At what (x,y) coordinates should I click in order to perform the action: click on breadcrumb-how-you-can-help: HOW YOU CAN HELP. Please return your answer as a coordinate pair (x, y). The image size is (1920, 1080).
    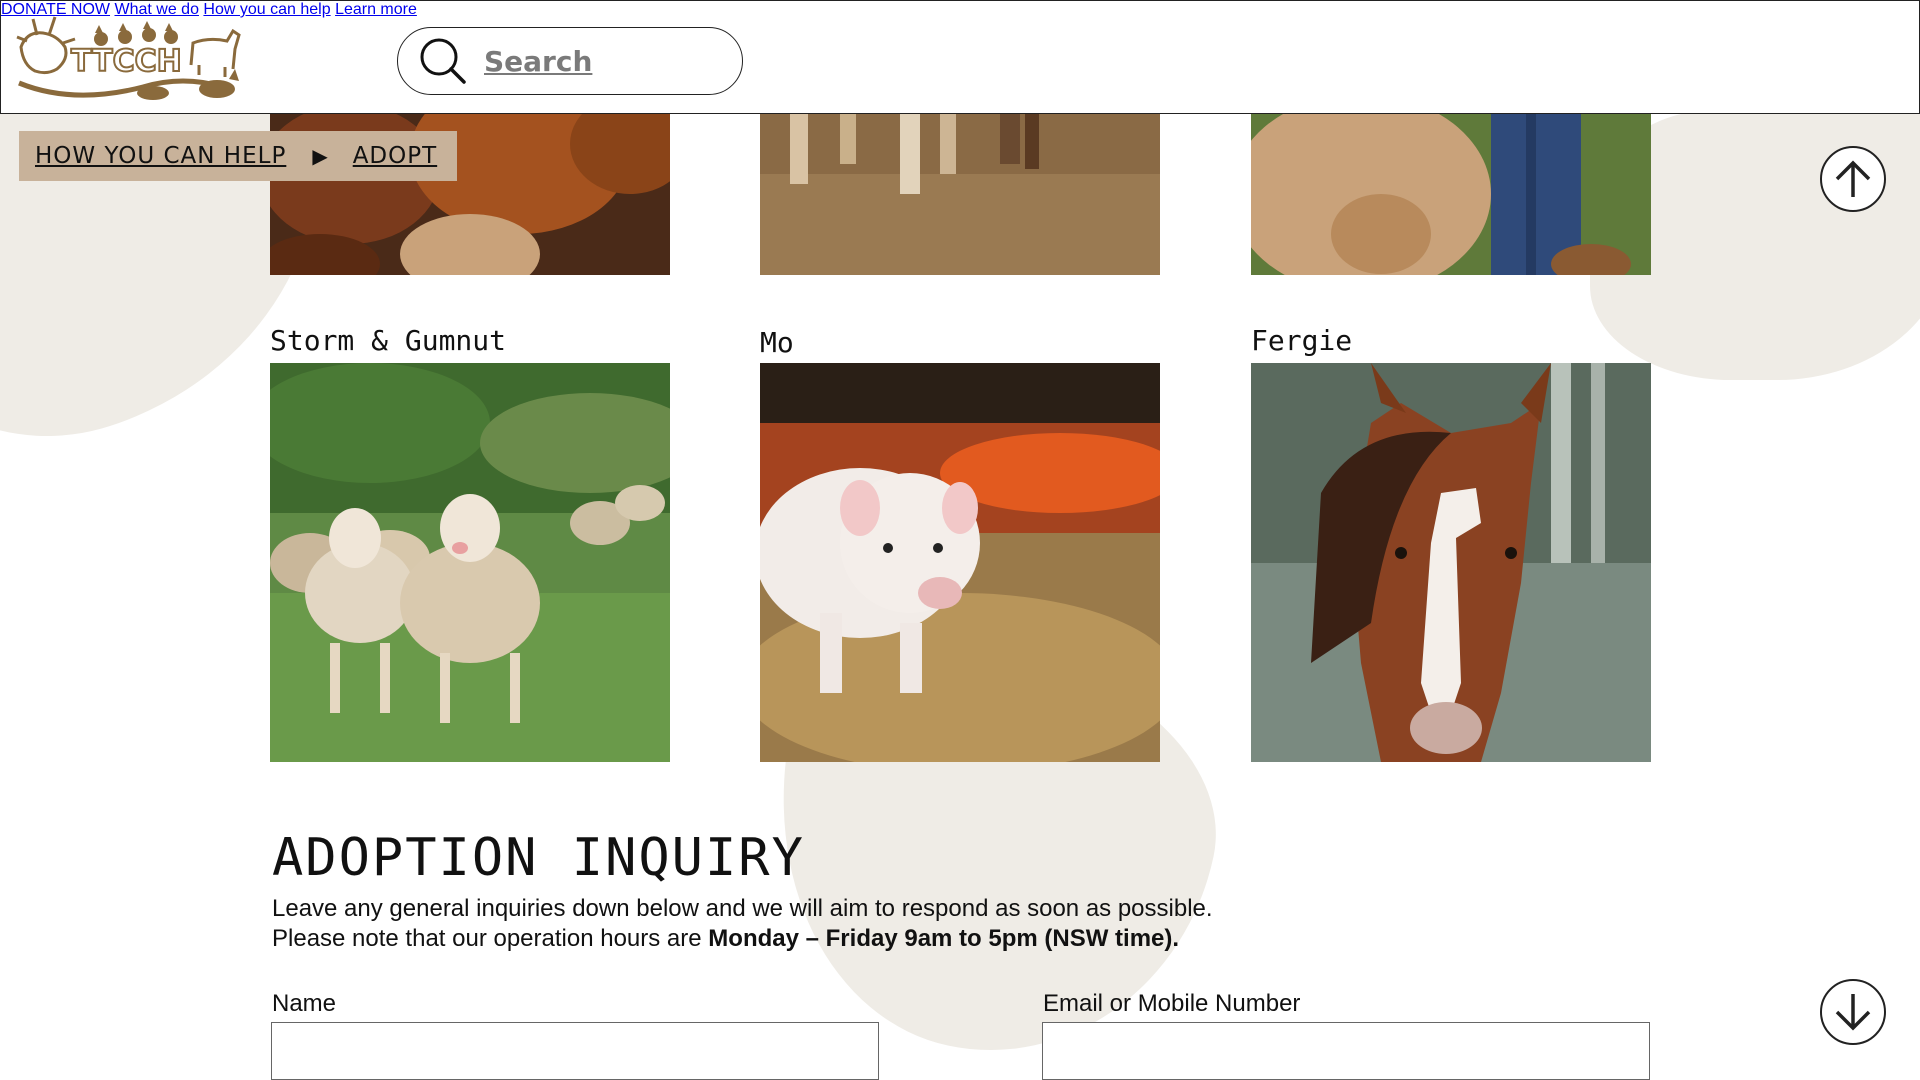
    Looking at the image, I should click on (160, 156).